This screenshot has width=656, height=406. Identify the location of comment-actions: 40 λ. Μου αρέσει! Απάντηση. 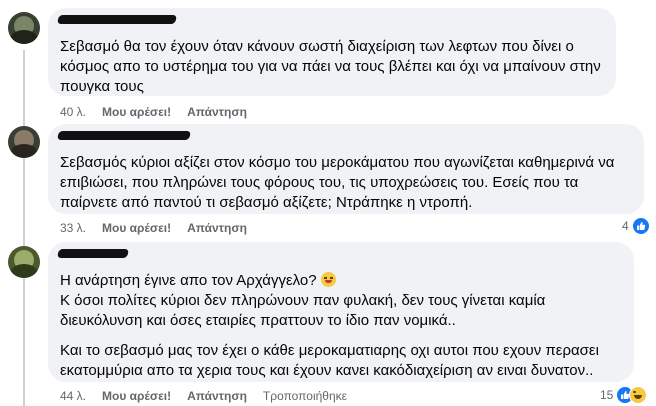
(161, 112).